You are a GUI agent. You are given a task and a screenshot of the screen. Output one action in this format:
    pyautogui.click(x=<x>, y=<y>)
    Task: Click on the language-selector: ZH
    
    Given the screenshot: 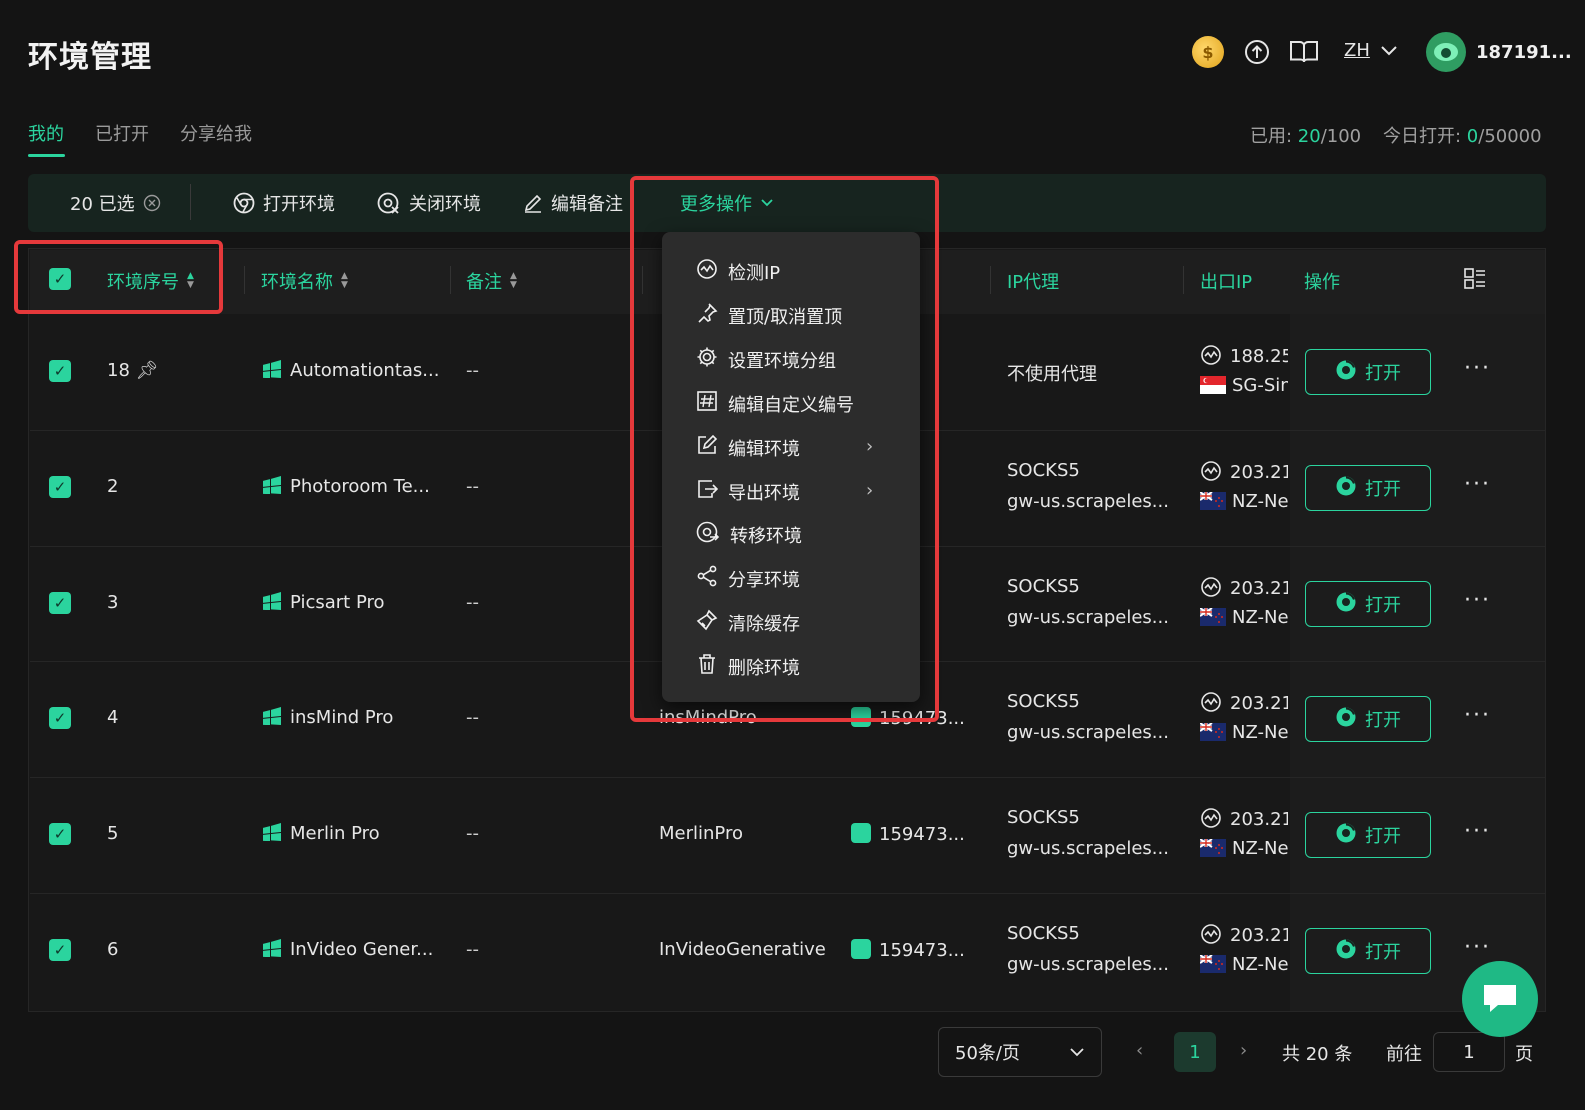 What is the action you would take?
    pyautogui.click(x=1371, y=50)
    